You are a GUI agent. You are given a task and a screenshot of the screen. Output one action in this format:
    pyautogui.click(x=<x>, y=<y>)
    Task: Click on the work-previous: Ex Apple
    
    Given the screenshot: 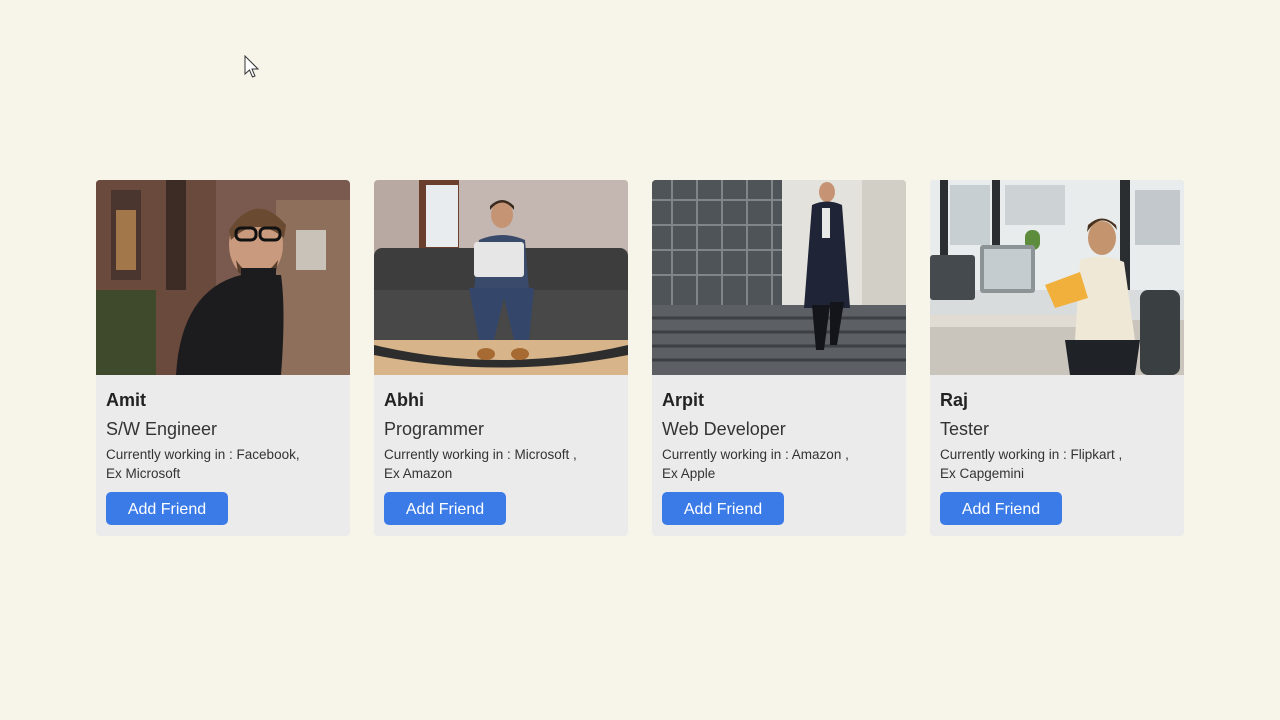 What is the action you would take?
    pyautogui.click(x=689, y=473)
    